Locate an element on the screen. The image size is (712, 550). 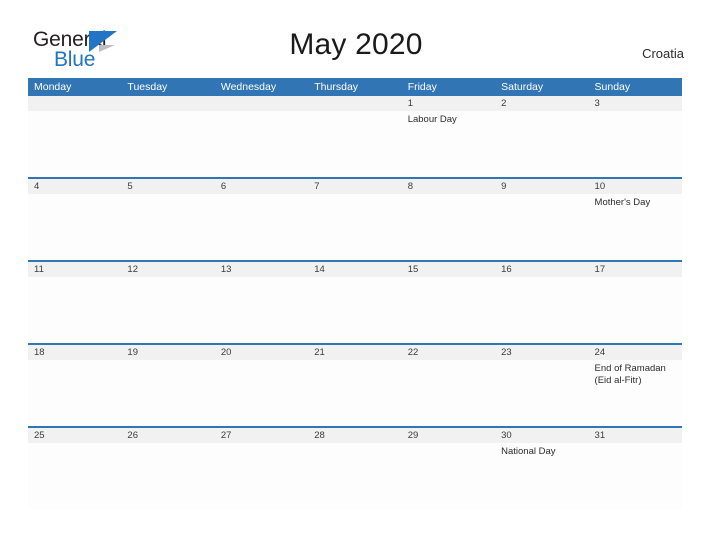
date-number: 27 is located at coordinates (261, 435).